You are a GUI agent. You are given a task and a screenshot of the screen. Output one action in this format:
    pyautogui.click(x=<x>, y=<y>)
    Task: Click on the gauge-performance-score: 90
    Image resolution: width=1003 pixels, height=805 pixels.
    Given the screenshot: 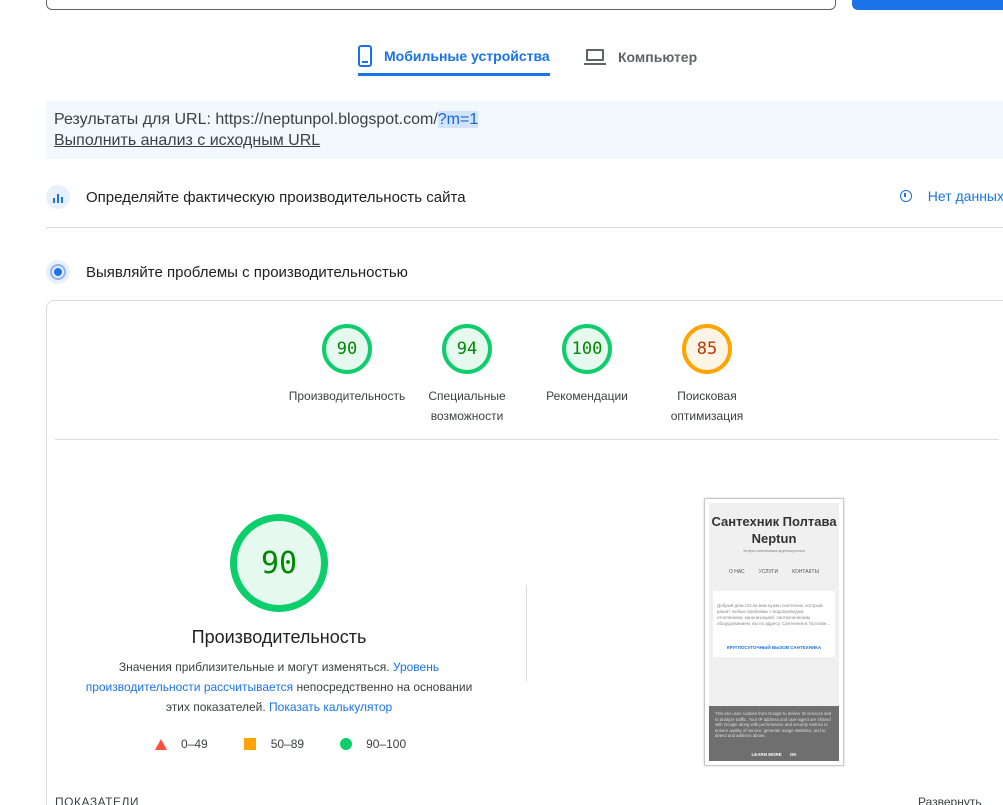 What is the action you would take?
    pyautogui.click(x=347, y=349)
    